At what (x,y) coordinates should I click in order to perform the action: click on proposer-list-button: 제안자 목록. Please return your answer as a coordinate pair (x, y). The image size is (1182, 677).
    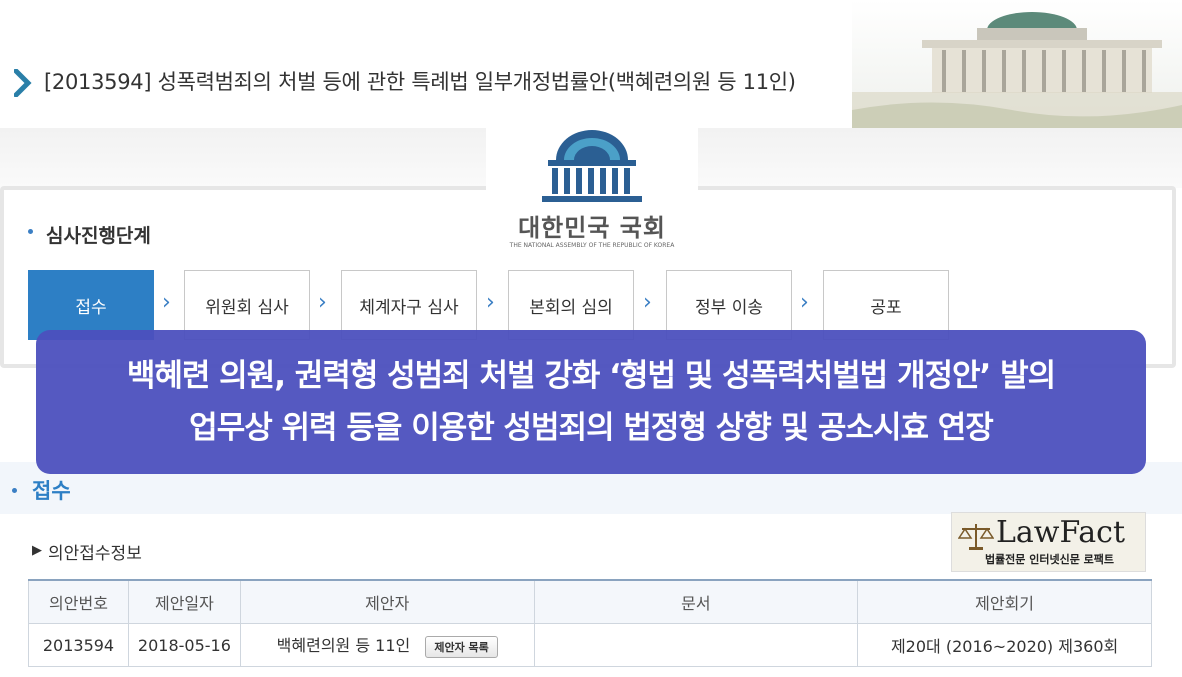
    Looking at the image, I should click on (461, 646).